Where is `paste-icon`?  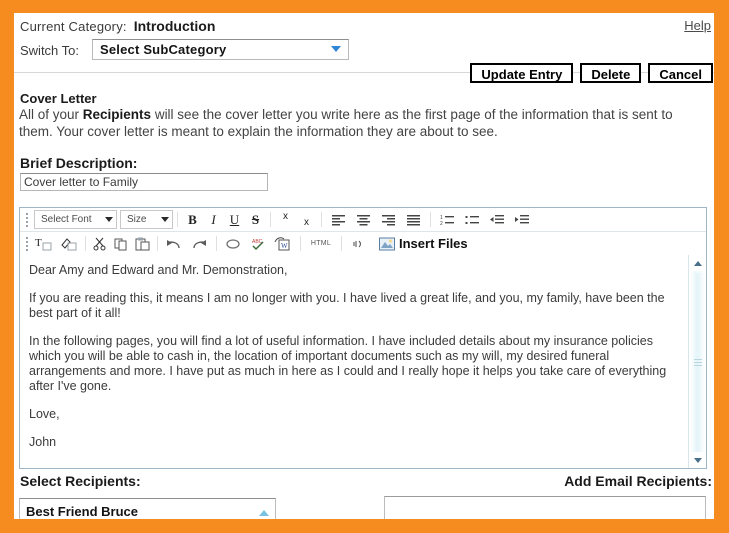 paste-icon is located at coordinates (142, 243).